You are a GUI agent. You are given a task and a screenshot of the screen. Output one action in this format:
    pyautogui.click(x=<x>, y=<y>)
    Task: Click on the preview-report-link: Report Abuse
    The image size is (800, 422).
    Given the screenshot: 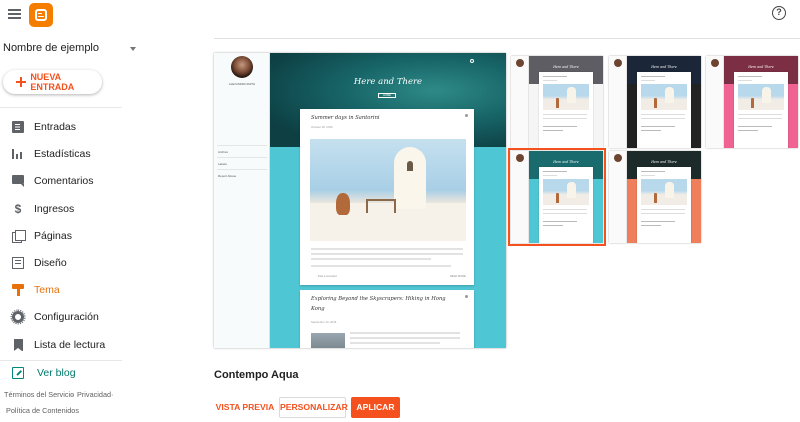 What is the action you would take?
    pyautogui.click(x=227, y=176)
    